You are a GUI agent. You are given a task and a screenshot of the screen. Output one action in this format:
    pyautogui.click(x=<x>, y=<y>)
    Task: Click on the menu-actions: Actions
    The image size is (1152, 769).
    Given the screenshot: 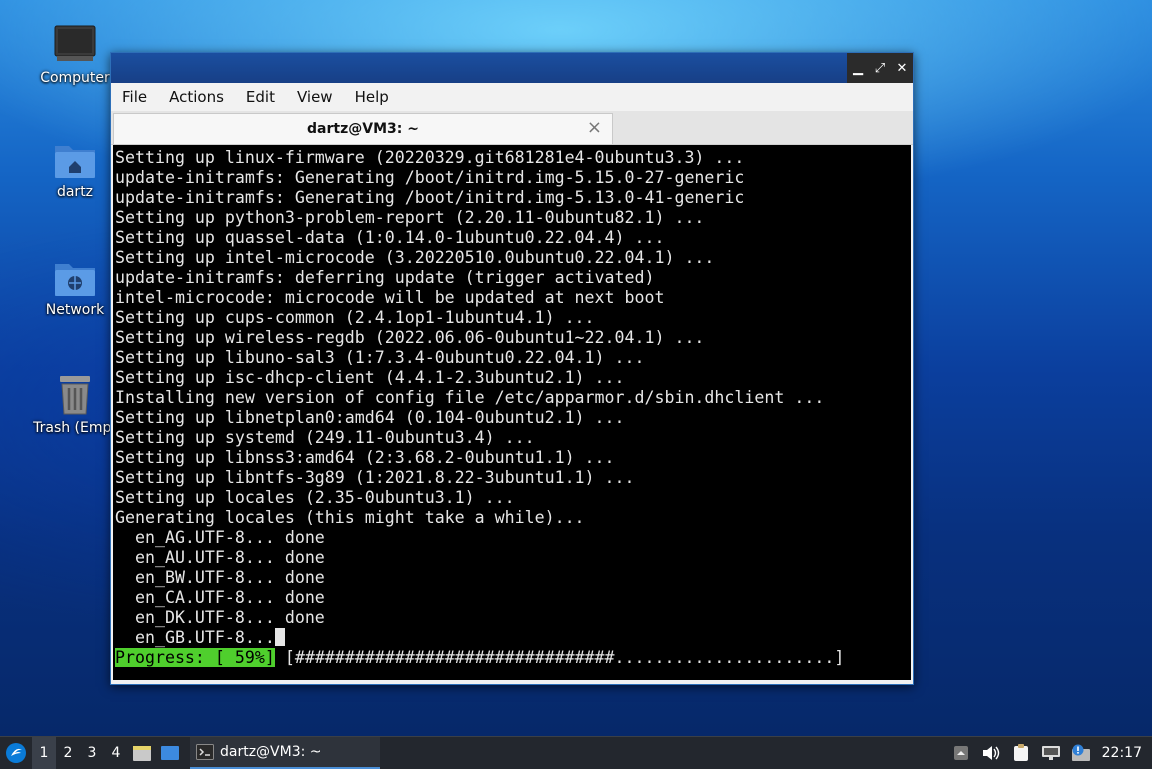 What is the action you would take?
    pyautogui.click(x=196, y=97)
    